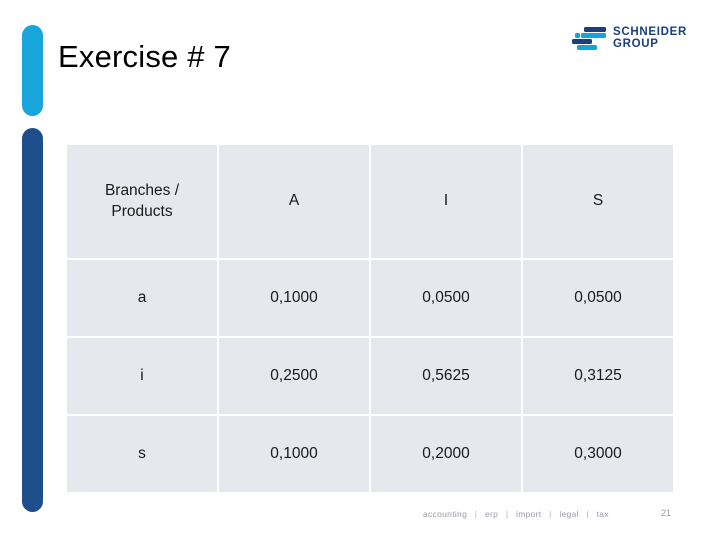 This screenshot has width=720, height=540. What do you see at coordinates (370, 298) in the screenshot?
I see `table-row: a 0,1000 0,0500 0,0500` at bounding box center [370, 298].